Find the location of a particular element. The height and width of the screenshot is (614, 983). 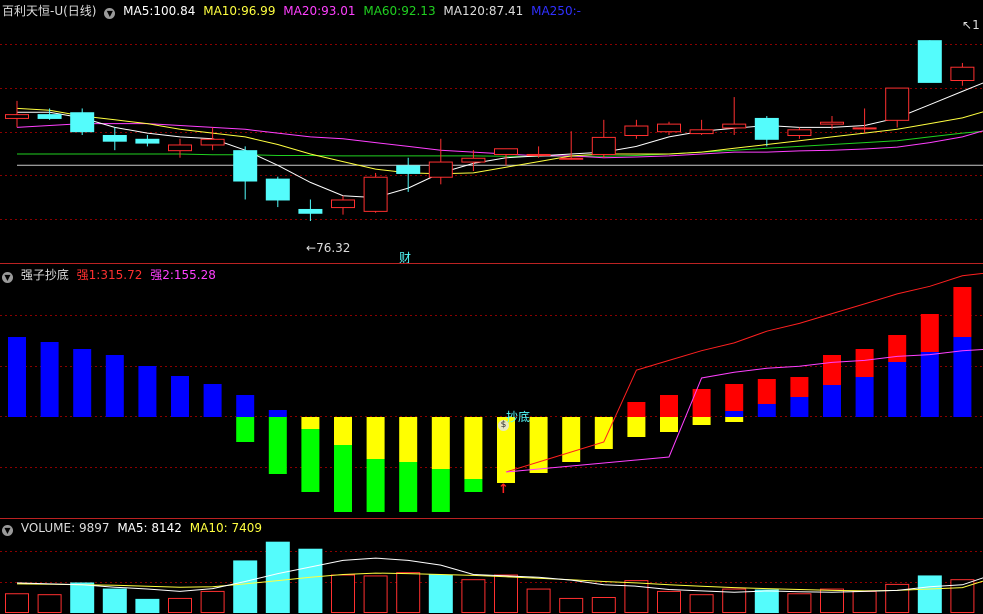

q1-label: 强1: is located at coordinates (88, 275).